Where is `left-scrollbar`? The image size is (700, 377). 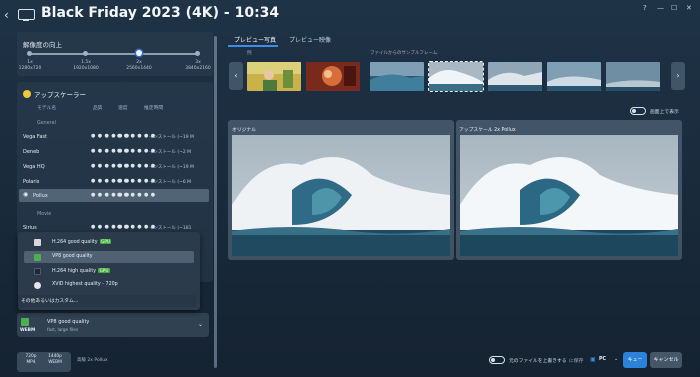
left-scrollbar is located at coordinates (215, 202).